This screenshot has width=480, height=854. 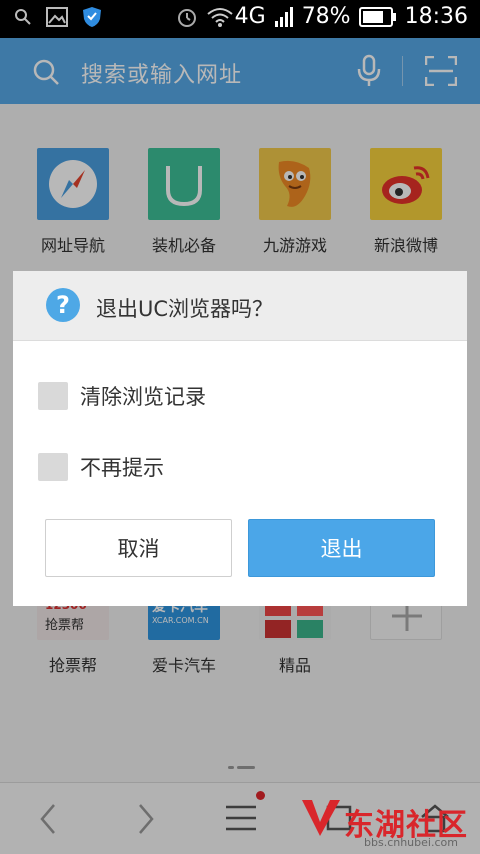 What do you see at coordinates (53, 467) in the screenshot?
I see `dont-remind-checkbox` at bounding box center [53, 467].